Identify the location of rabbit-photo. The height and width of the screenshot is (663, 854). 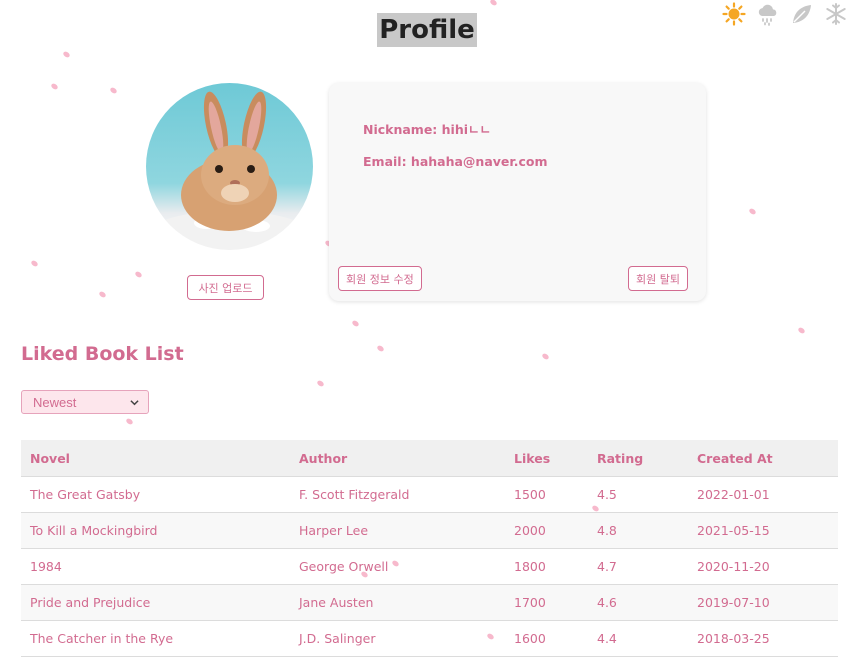
(229, 170).